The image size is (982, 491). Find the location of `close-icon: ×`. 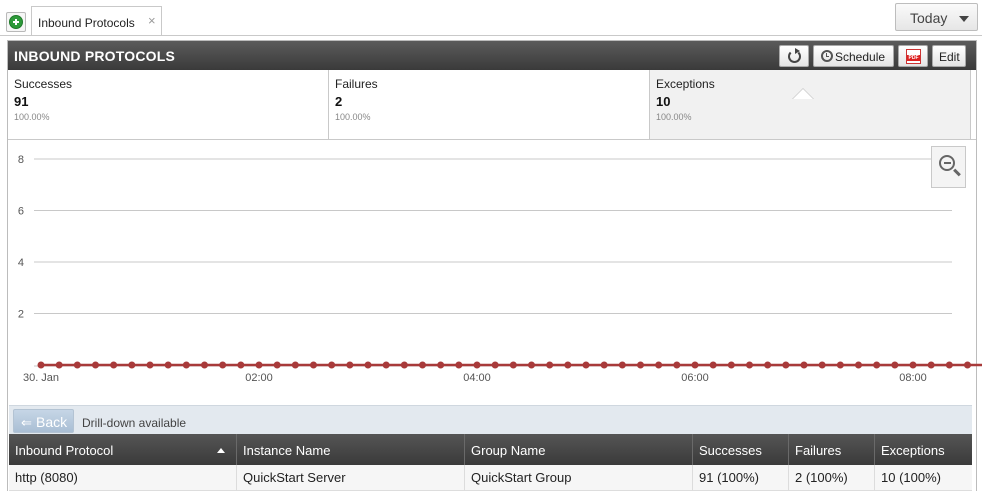

close-icon: × is located at coordinates (152, 20).